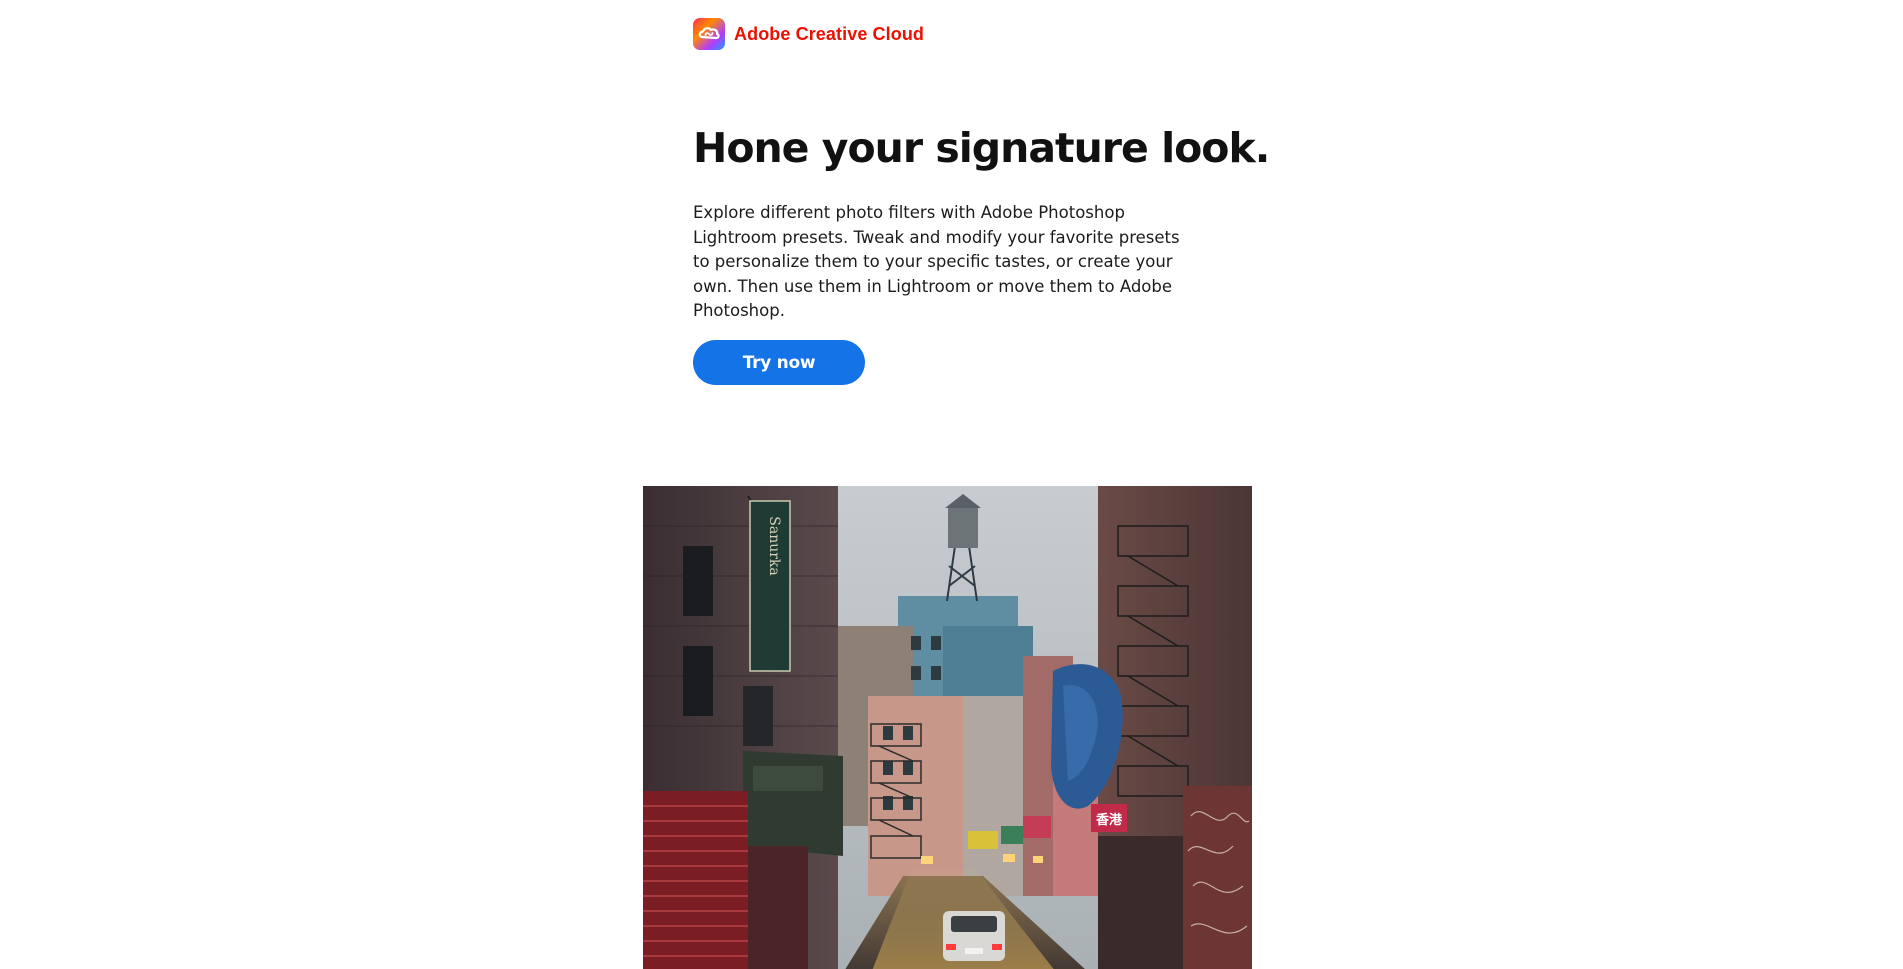  I want to click on headline: Hone your signature look., so click(981, 148).